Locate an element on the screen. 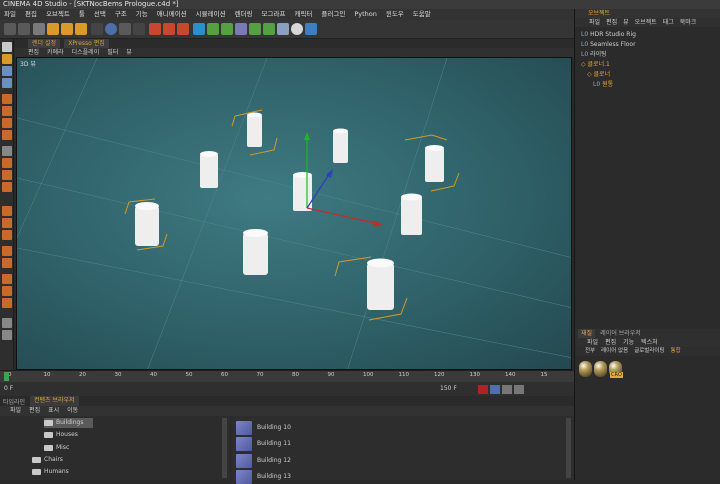  timeline-ruler: 0 10 20 30 40 50 60 70 80 90 100 110 120 130 140 15 is located at coordinates (287, 376).